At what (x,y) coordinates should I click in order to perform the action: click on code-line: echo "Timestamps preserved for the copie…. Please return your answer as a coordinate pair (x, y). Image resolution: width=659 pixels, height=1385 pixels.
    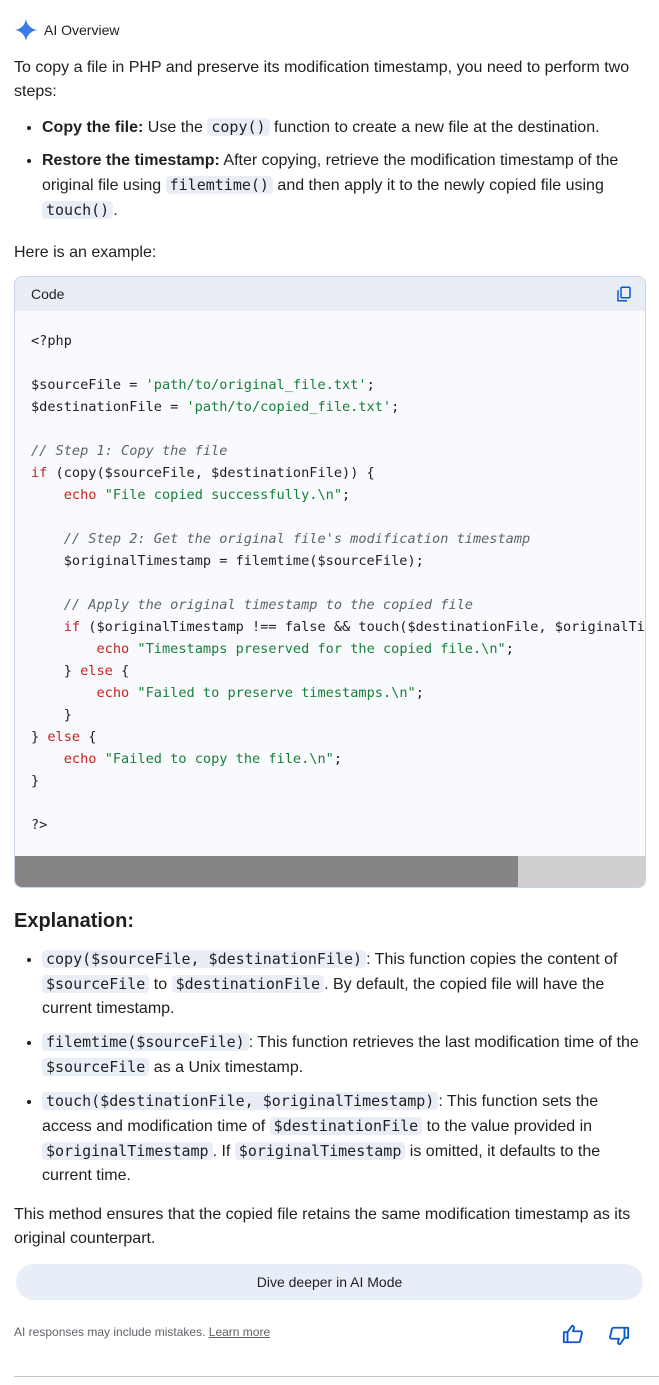
    Looking at the image, I should click on (305, 649).